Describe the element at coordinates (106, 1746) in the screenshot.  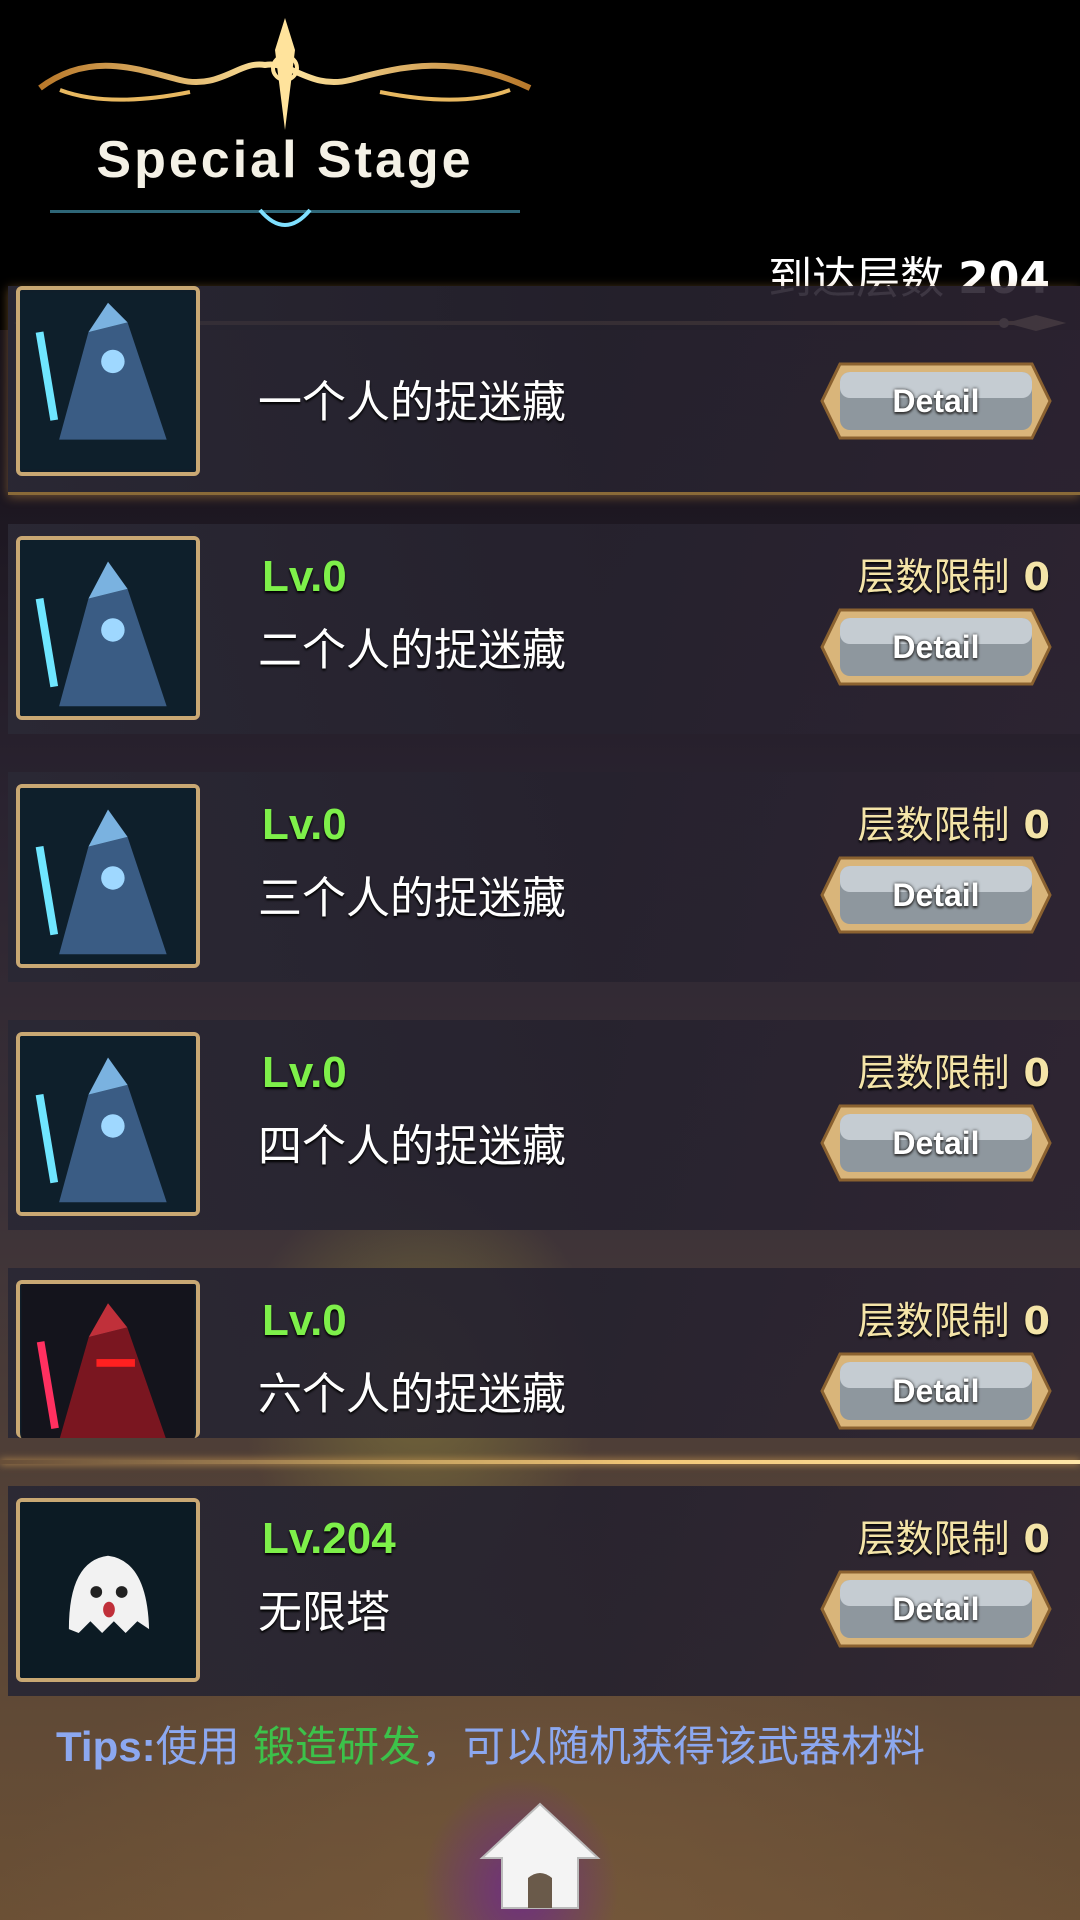
I see `tips-tag: Tips:` at that location.